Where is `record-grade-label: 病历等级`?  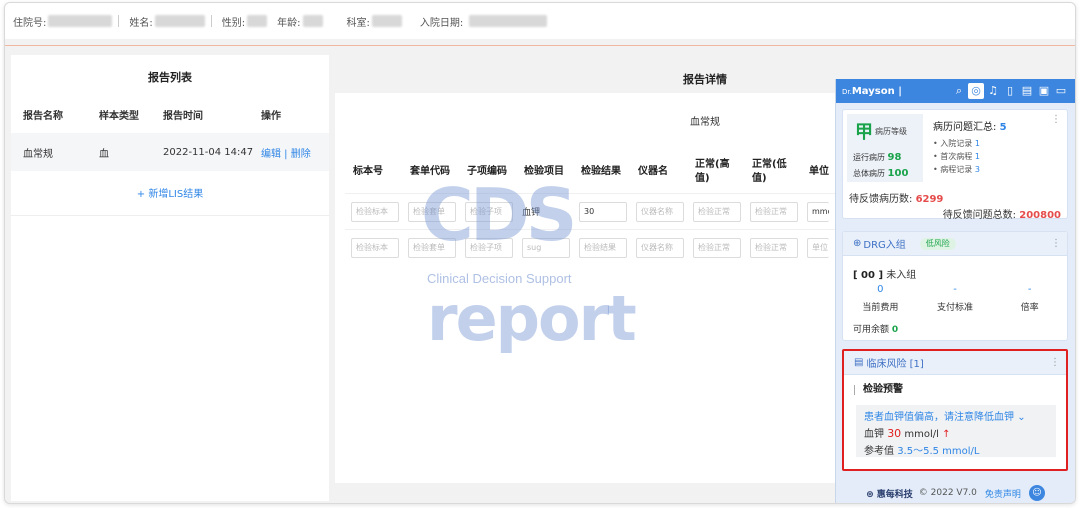
record-grade-label: 病历等级 is located at coordinates (891, 131).